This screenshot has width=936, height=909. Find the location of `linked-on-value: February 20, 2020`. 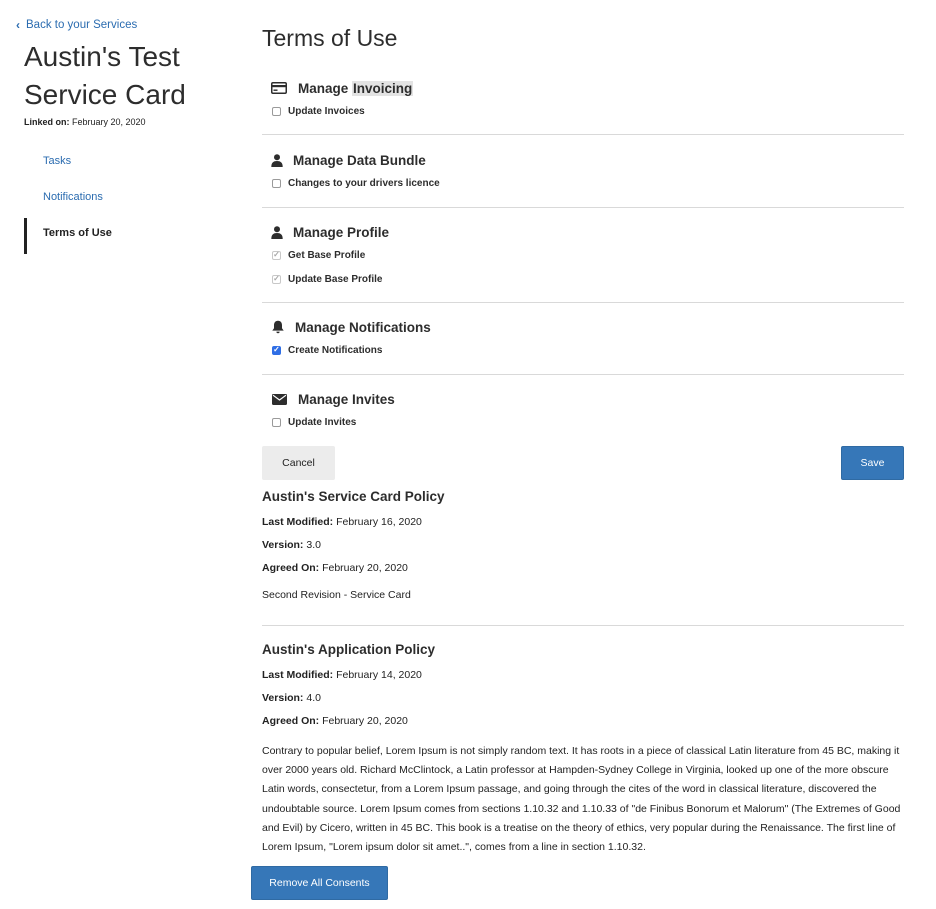

linked-on-value: February 20, 2020 is located at coordinates (109, 122).